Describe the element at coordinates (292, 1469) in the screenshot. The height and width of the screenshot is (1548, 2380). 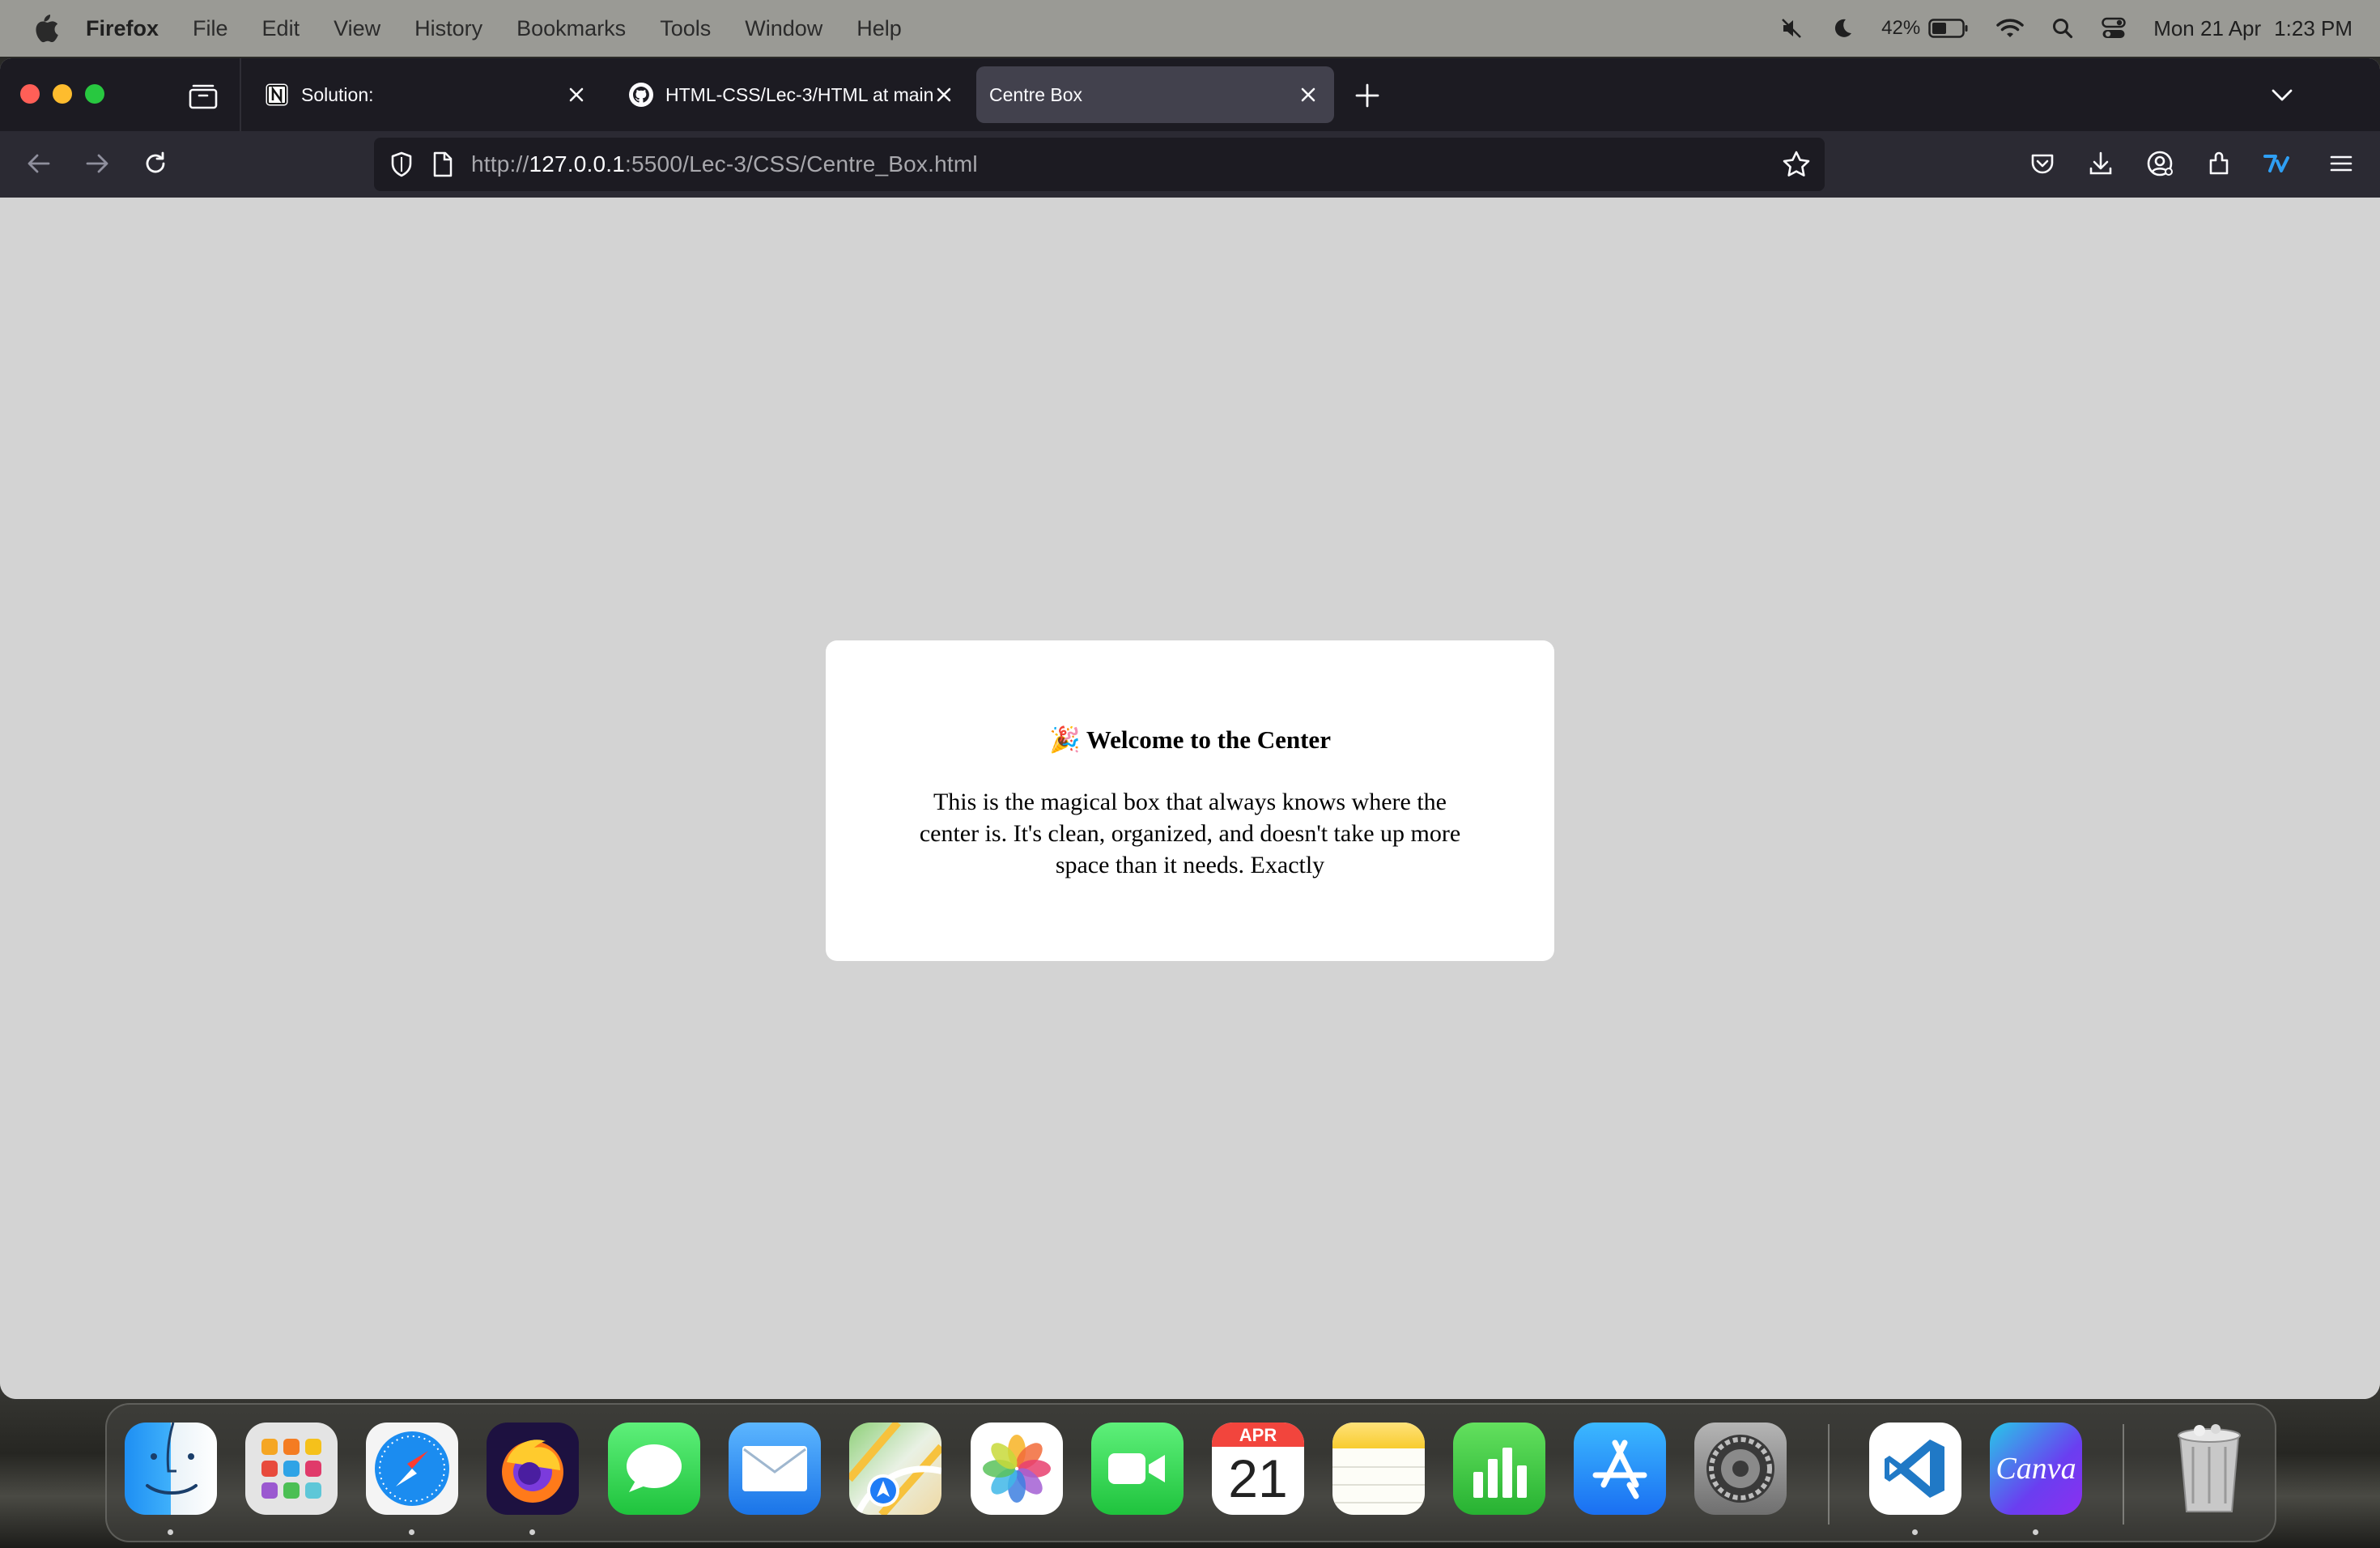
I see `launchpad-icon` at that location.